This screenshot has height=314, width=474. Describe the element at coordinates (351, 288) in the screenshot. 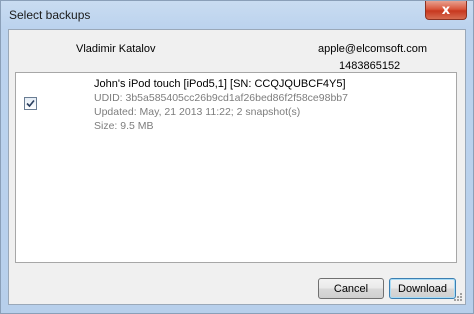

I see `cancel-button: Cancel` at that location.